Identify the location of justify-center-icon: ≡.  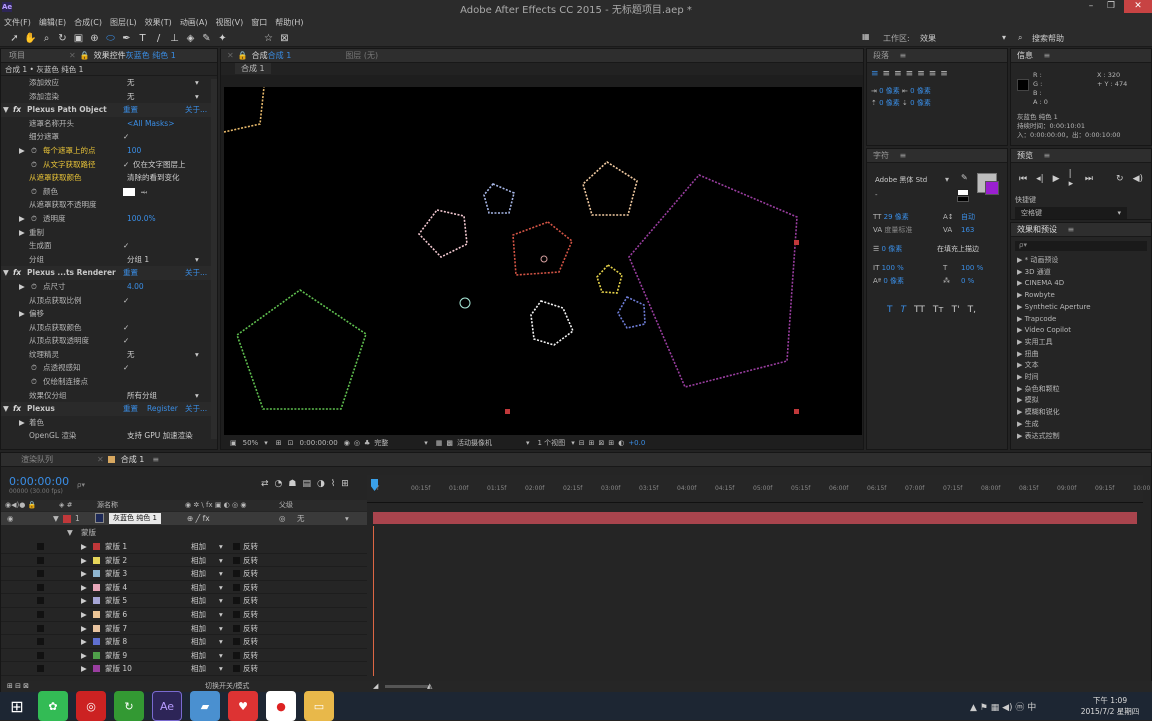
(921, 74).